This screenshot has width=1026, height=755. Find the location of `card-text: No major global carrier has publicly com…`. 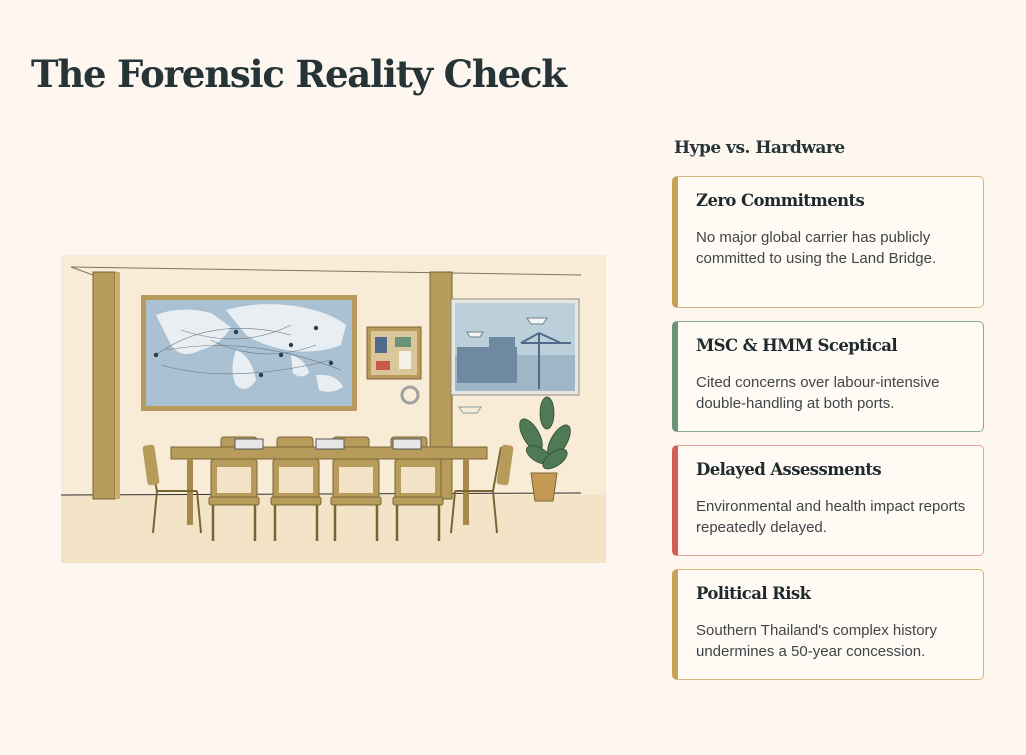

card-text: No major global carrier has publicly com… is located at coordinates (816, 248).